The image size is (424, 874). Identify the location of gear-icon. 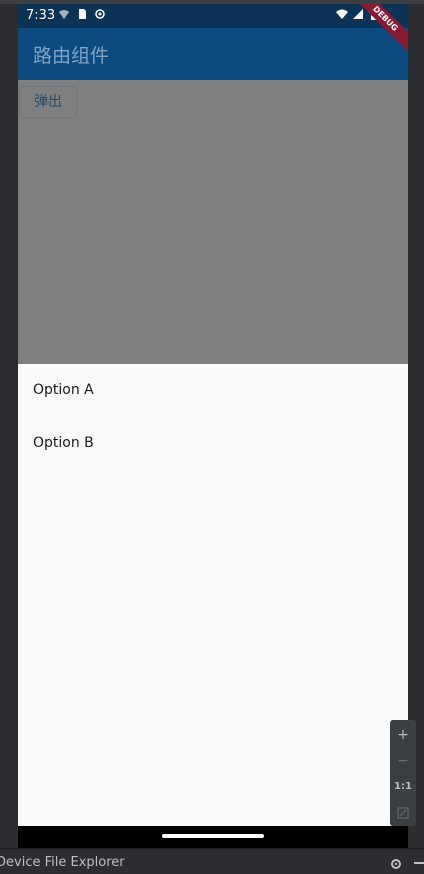
(396, 862).